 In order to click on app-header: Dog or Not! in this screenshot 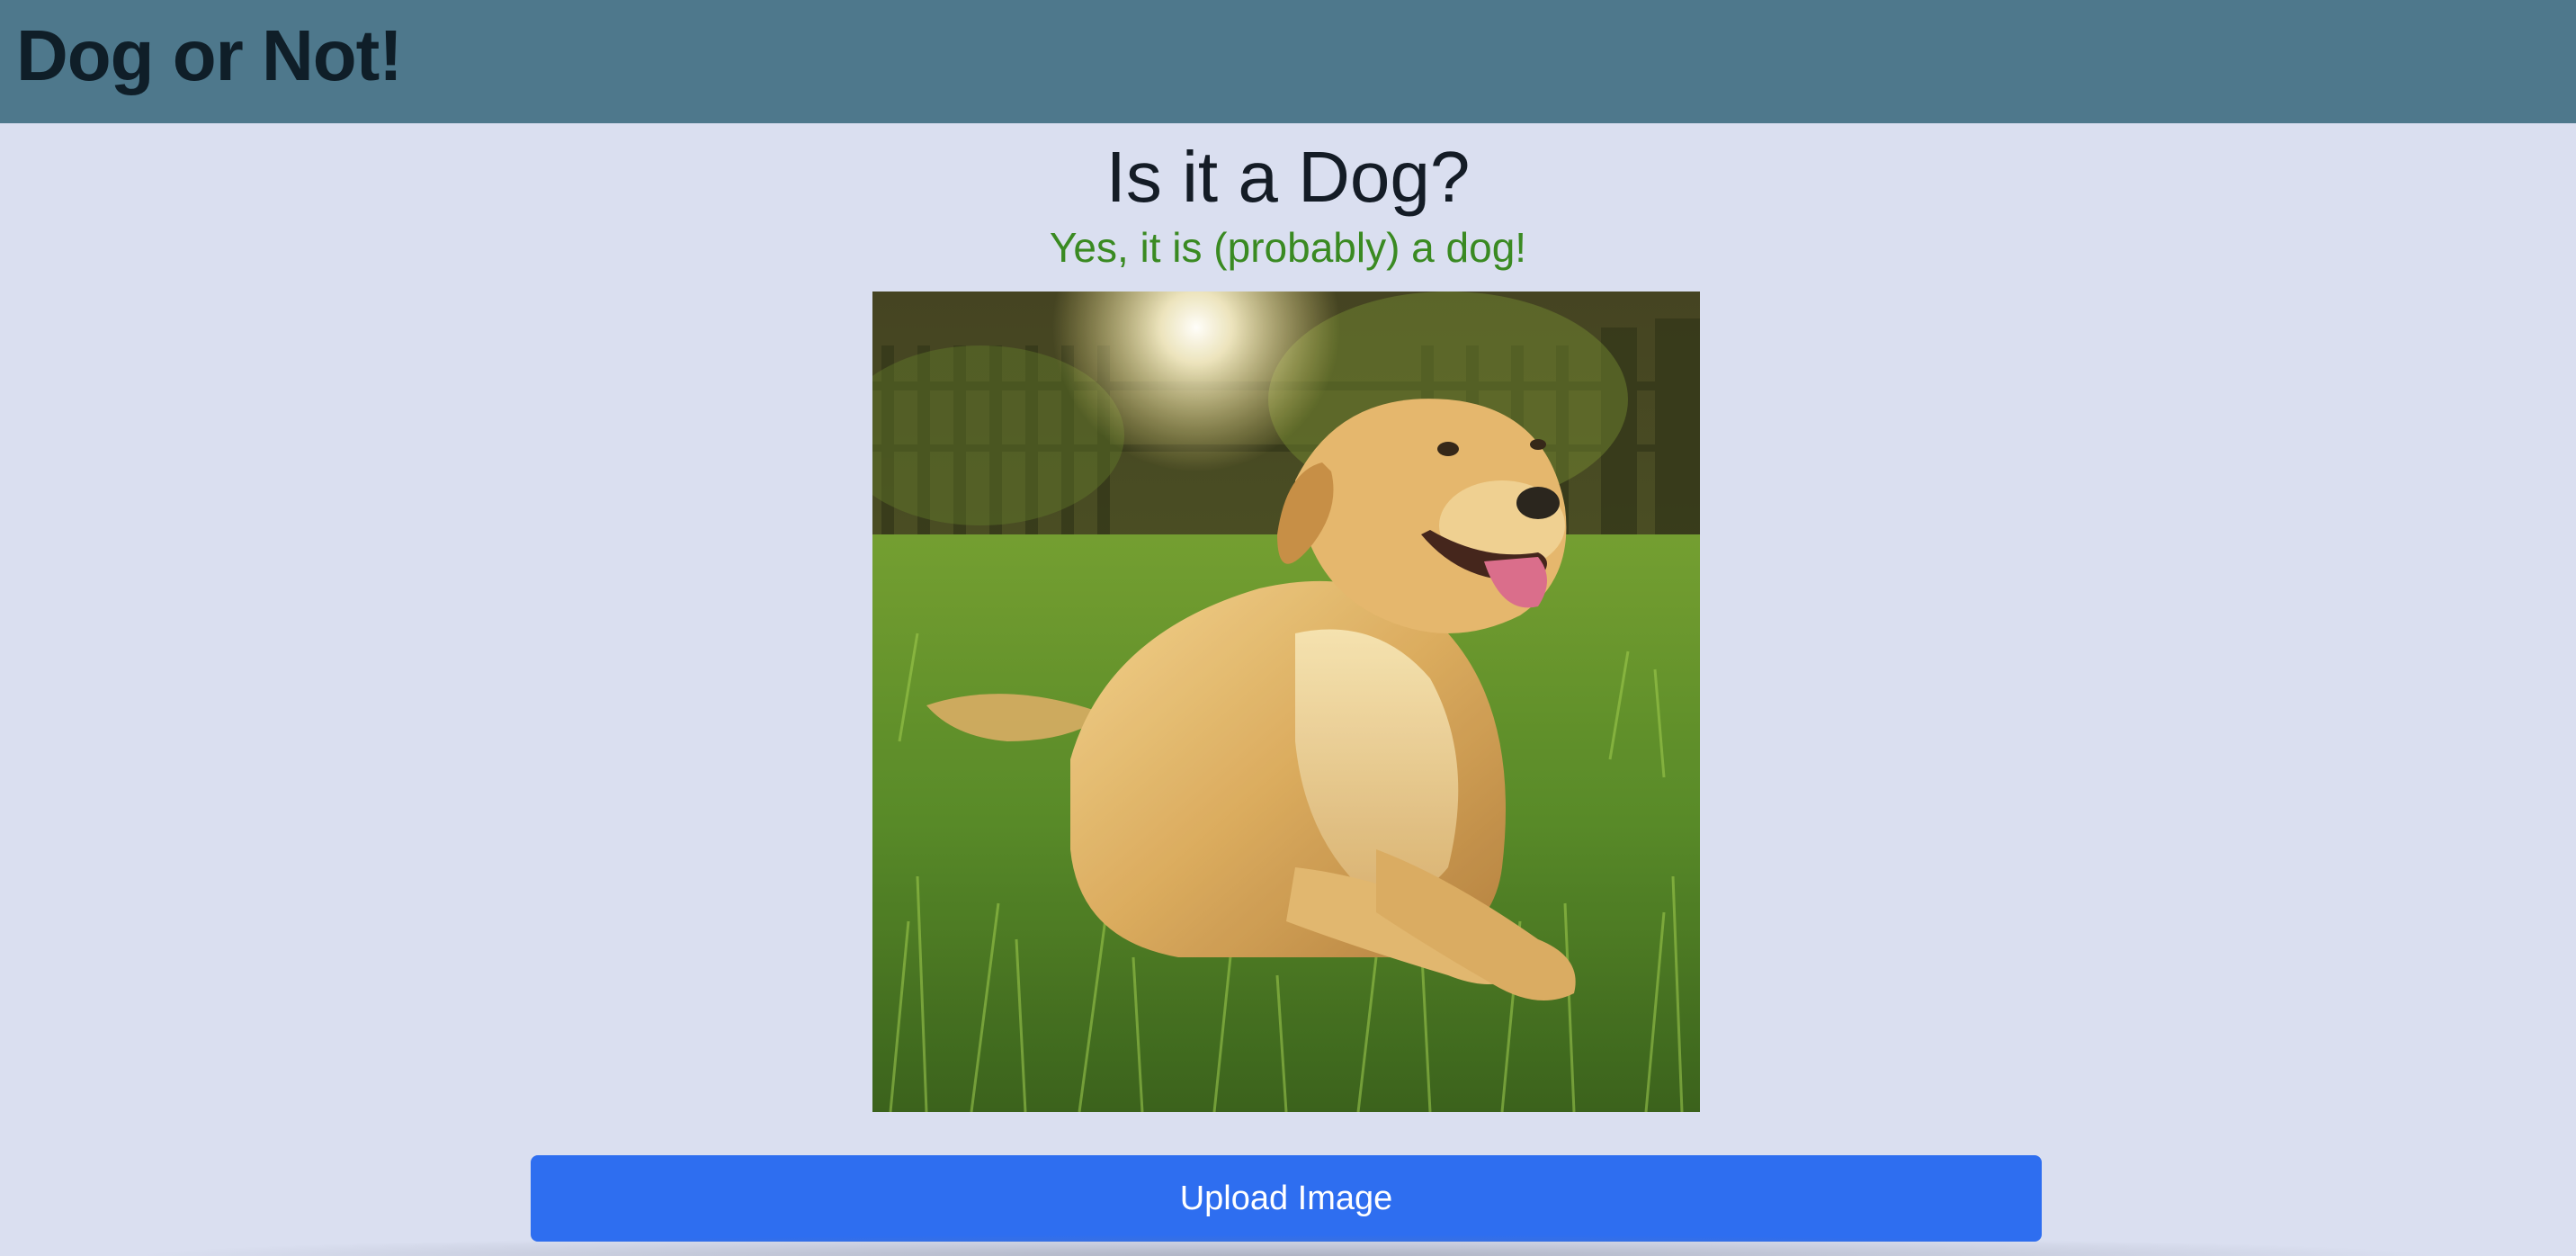, I will do `click(1288, 62)`.